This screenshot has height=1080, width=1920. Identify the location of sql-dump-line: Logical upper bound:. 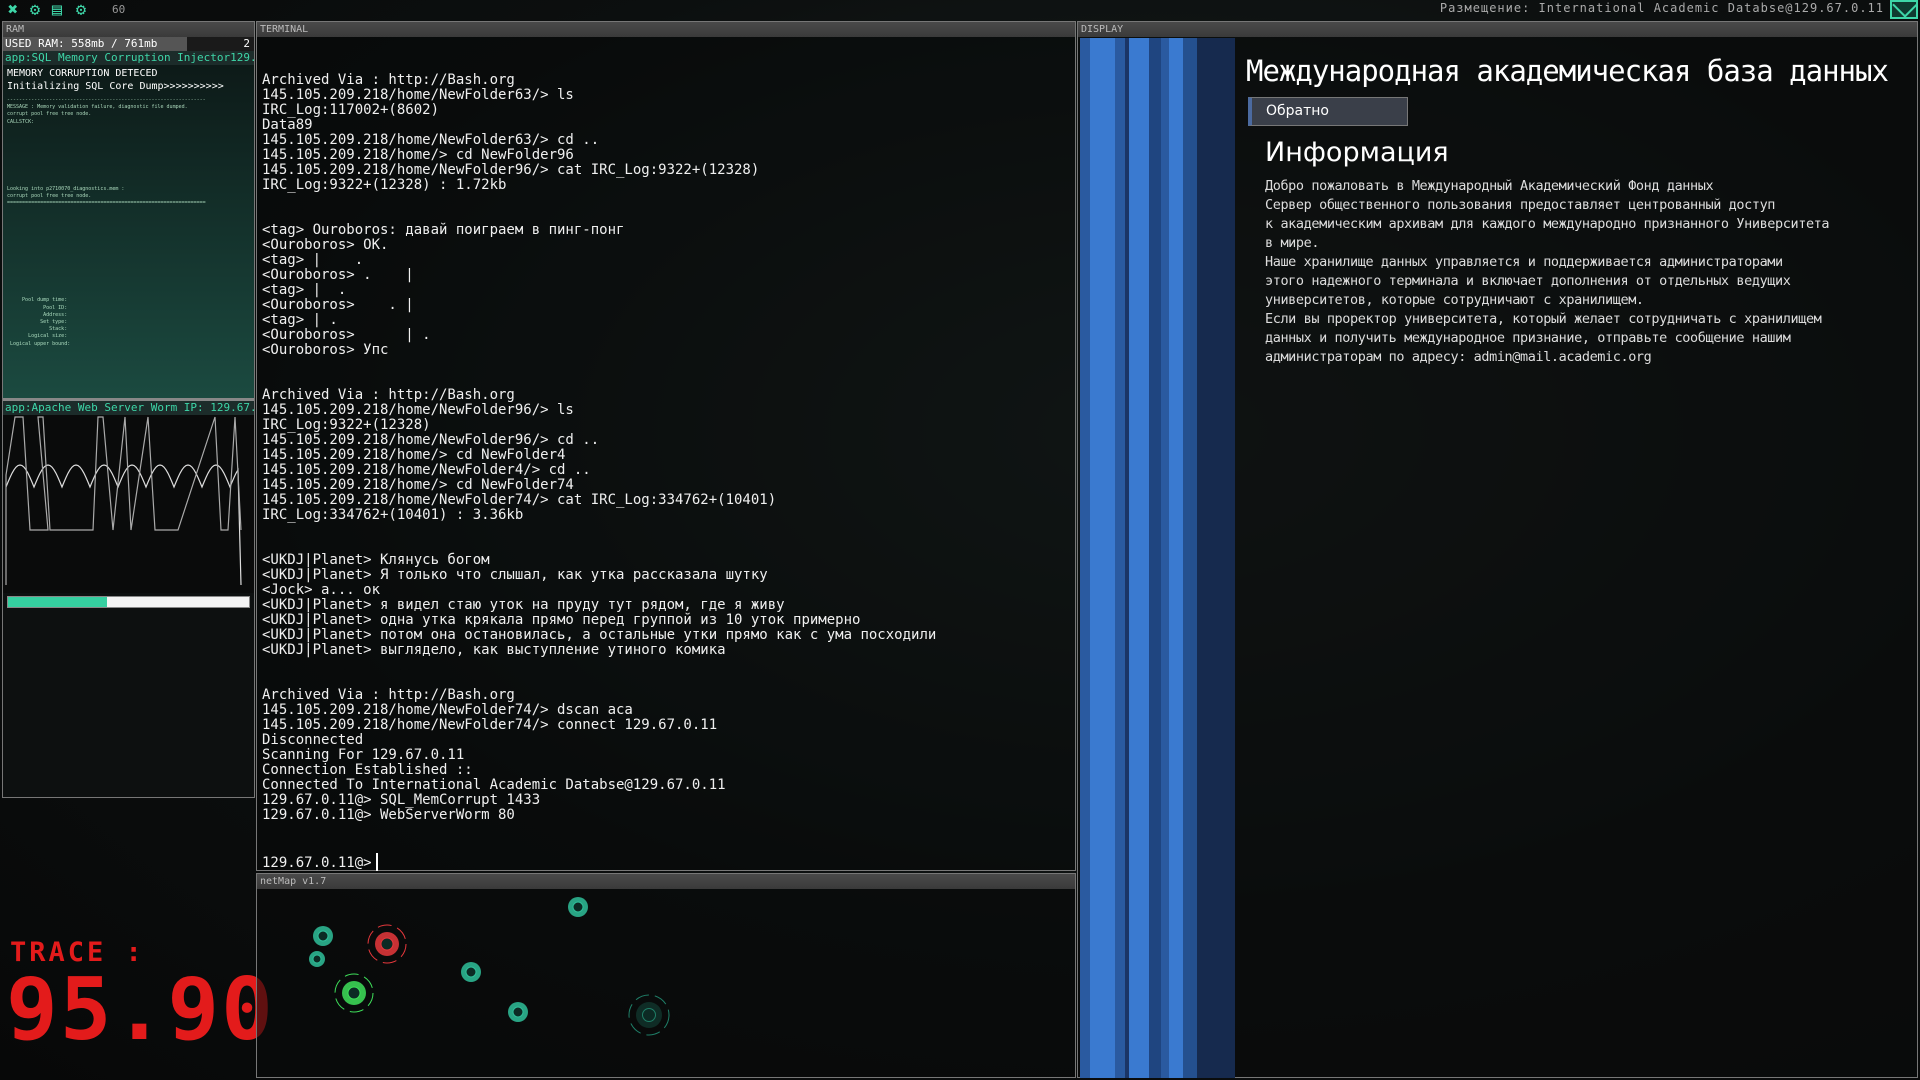
(39, 343).